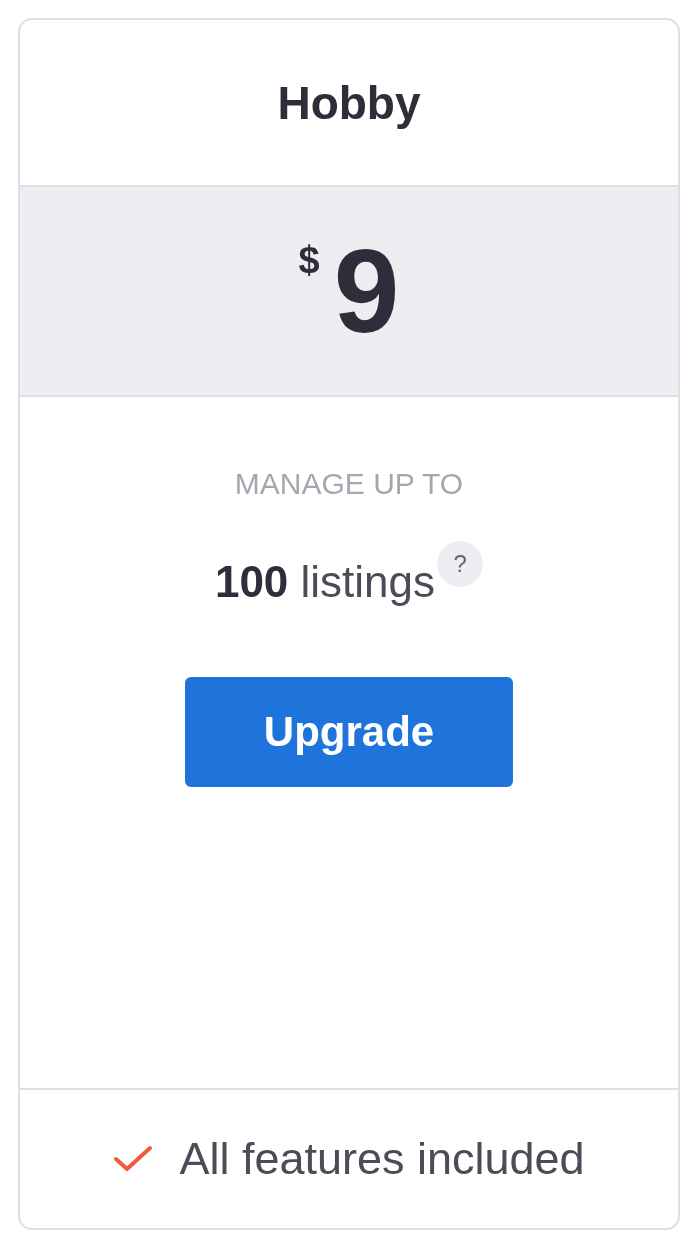 This screenshot has width=690, height=1247. What do you see at coordinates (325, 582) in the screenshot?
I see `limit-text: 100 listings` at bounding box center [325, 582].